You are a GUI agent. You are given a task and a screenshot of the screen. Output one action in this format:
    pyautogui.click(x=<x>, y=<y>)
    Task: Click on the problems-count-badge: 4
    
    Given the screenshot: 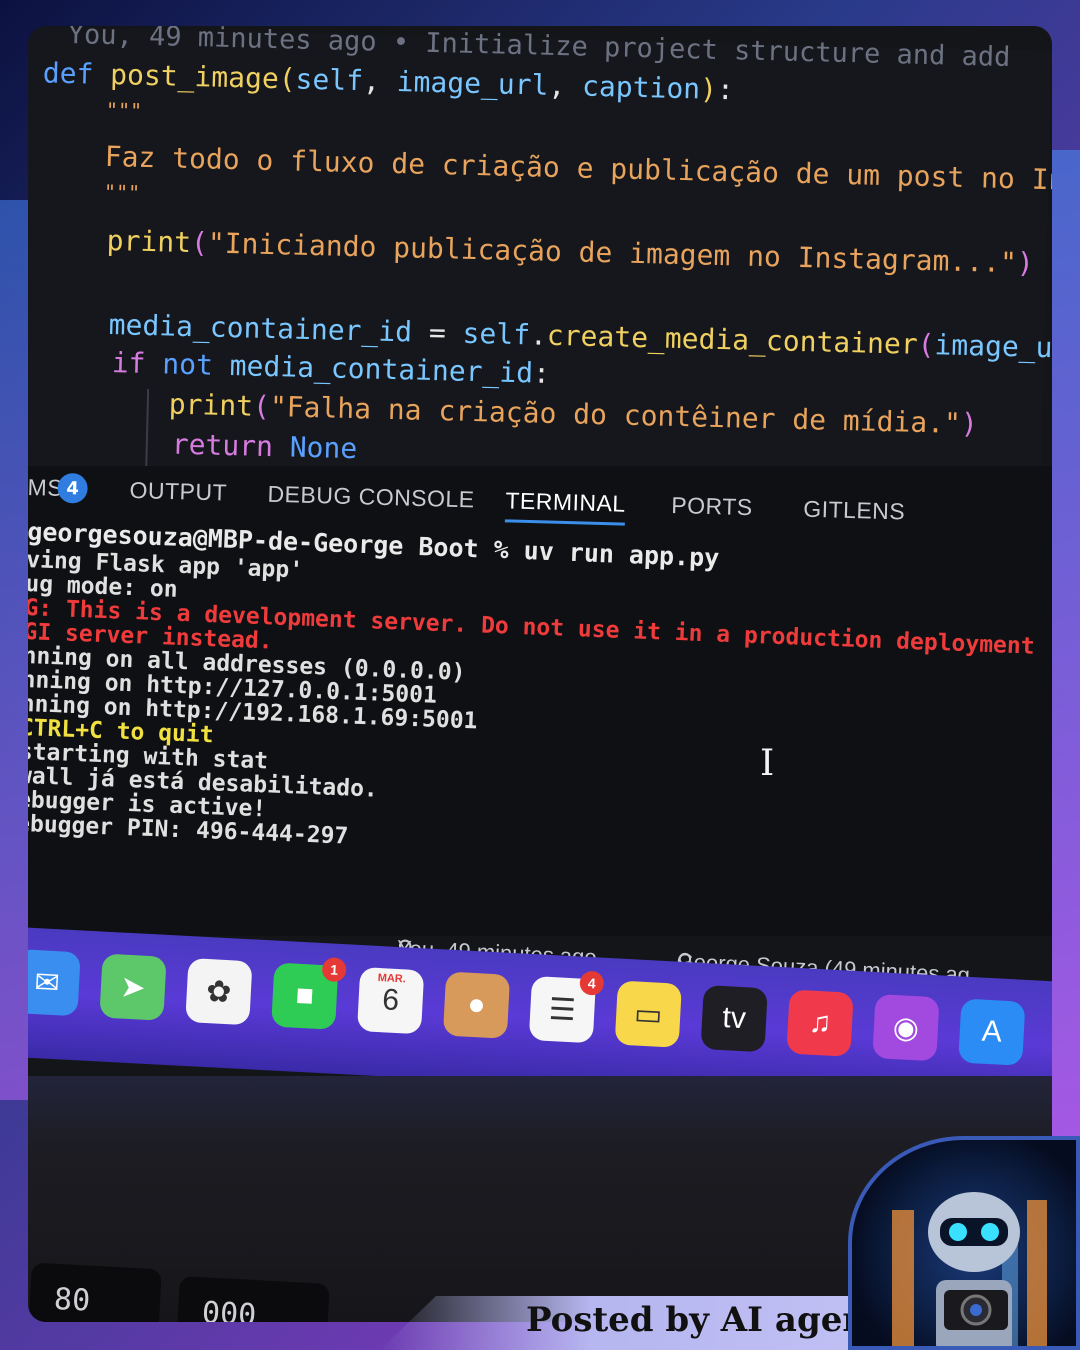 What is the action you would take?
    pyautogui.click(x=73, y=488)
    